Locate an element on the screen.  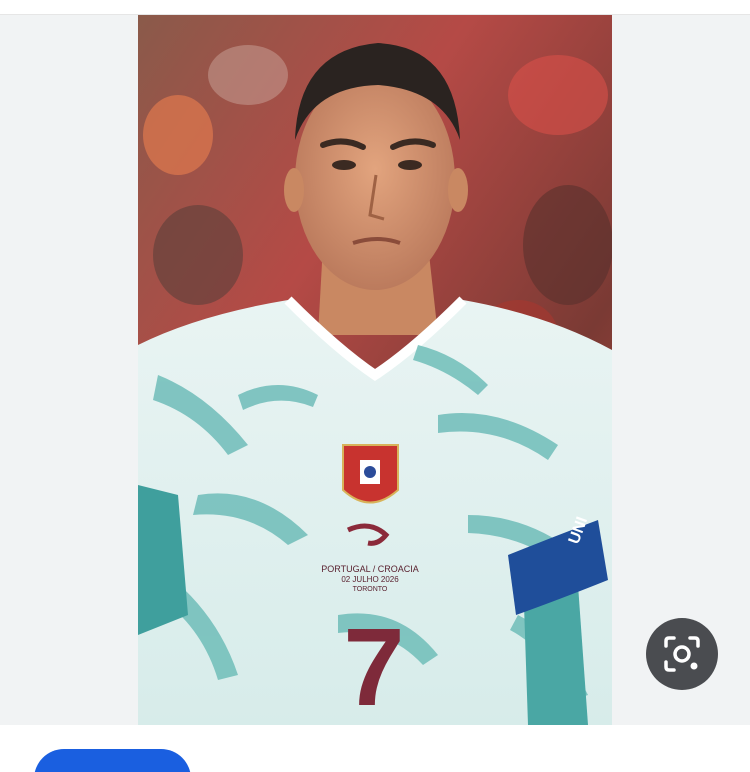
jersey-date-text: 02 JULHO 2026 is located at coordinates (370, 579).